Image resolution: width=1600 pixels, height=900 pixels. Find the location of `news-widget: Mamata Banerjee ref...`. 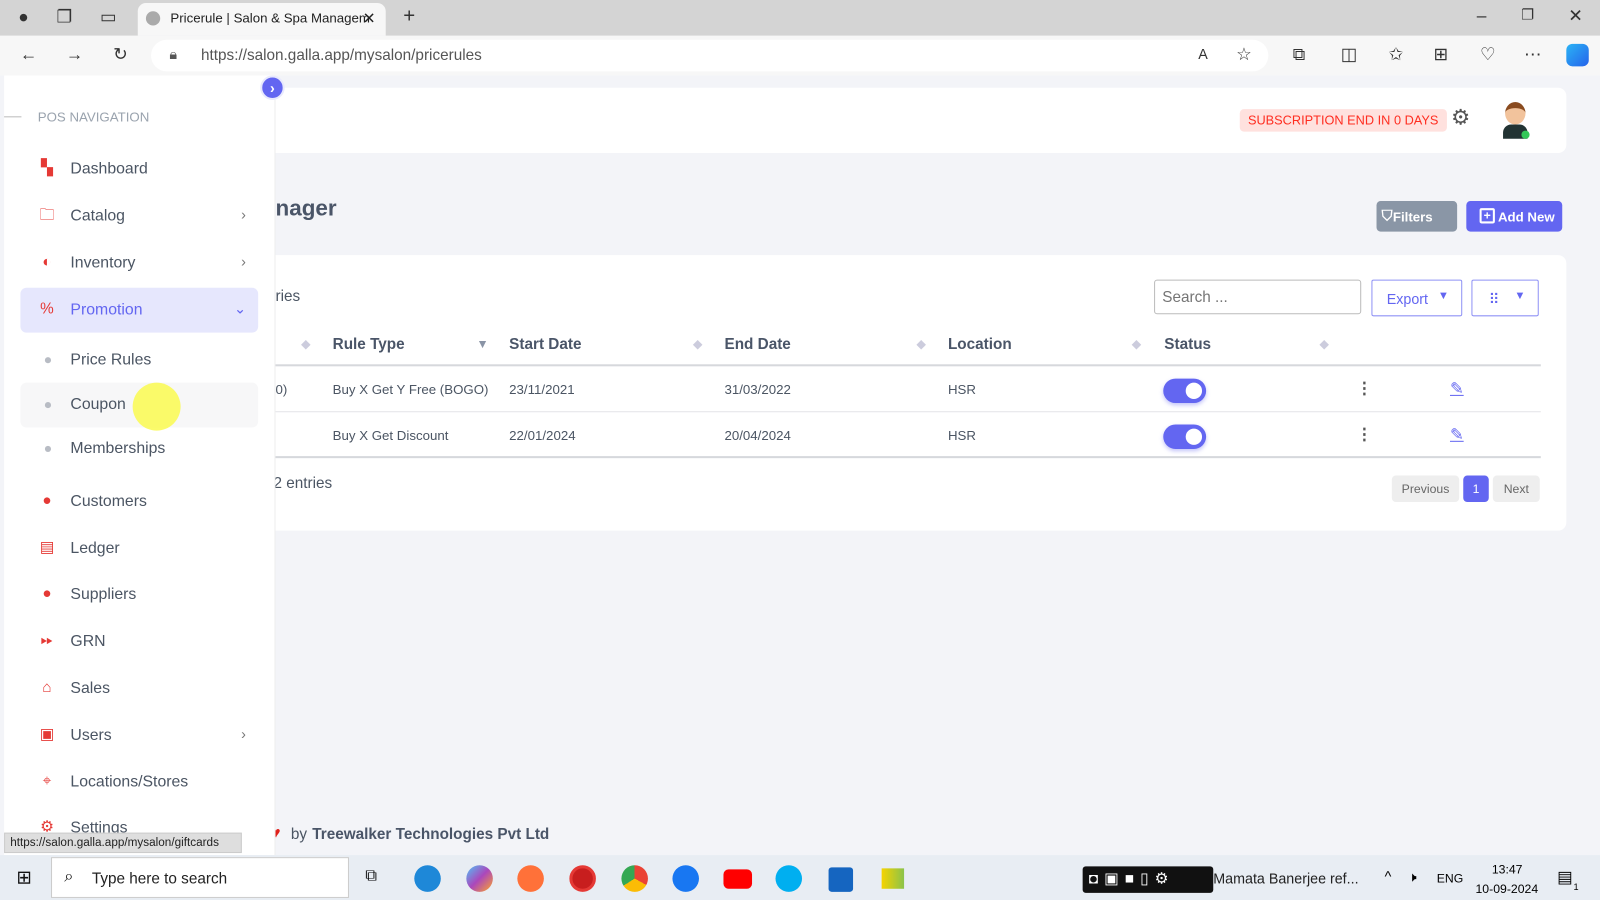

news-widget: Mamata Banerjee ref... is located at coordinates (1285, 878).